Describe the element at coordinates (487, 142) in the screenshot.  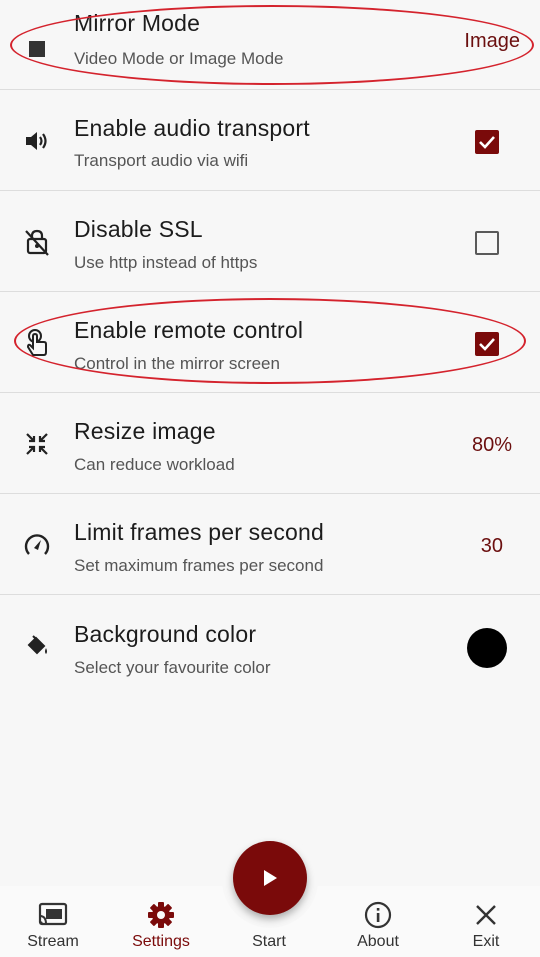
I see `audio-transport-checkbox` at that location.